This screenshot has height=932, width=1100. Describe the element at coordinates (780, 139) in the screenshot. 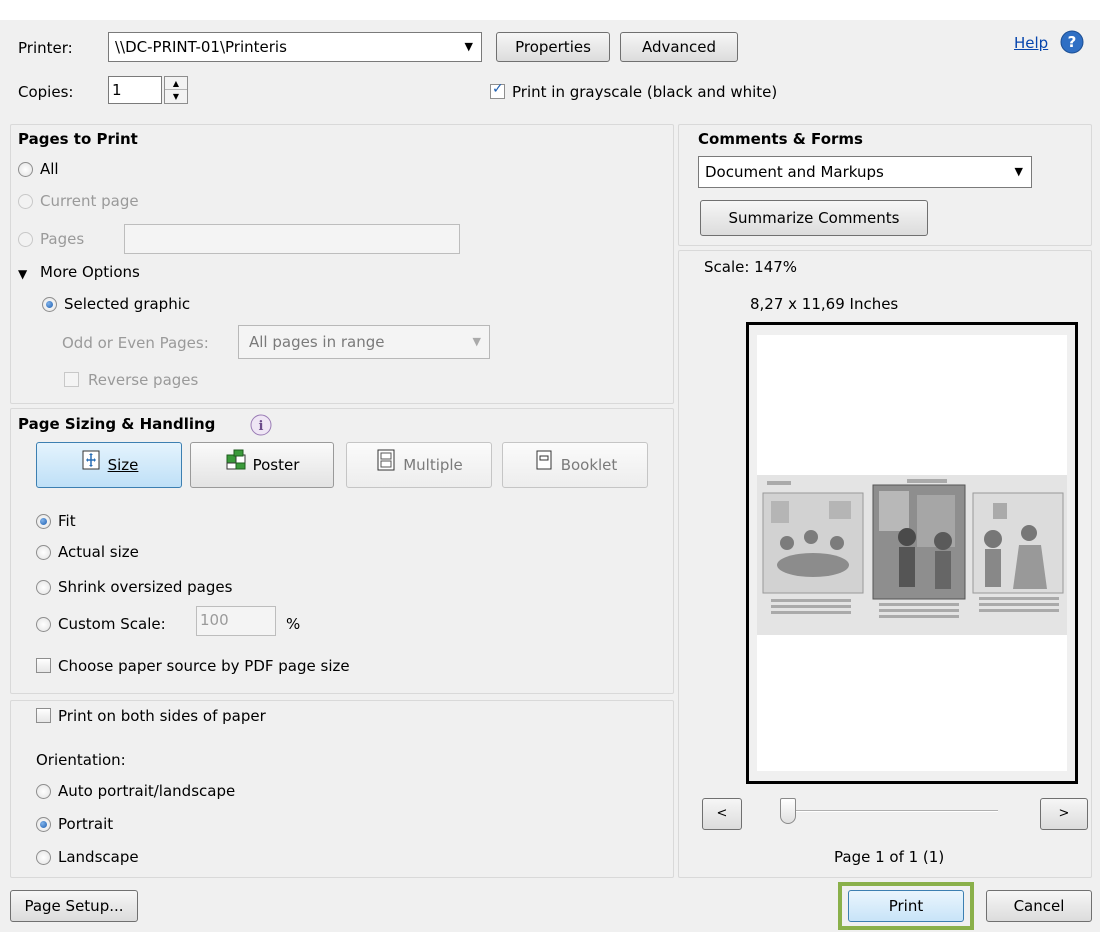

I see `comments-forms-title: Comments & Forms` at that location.